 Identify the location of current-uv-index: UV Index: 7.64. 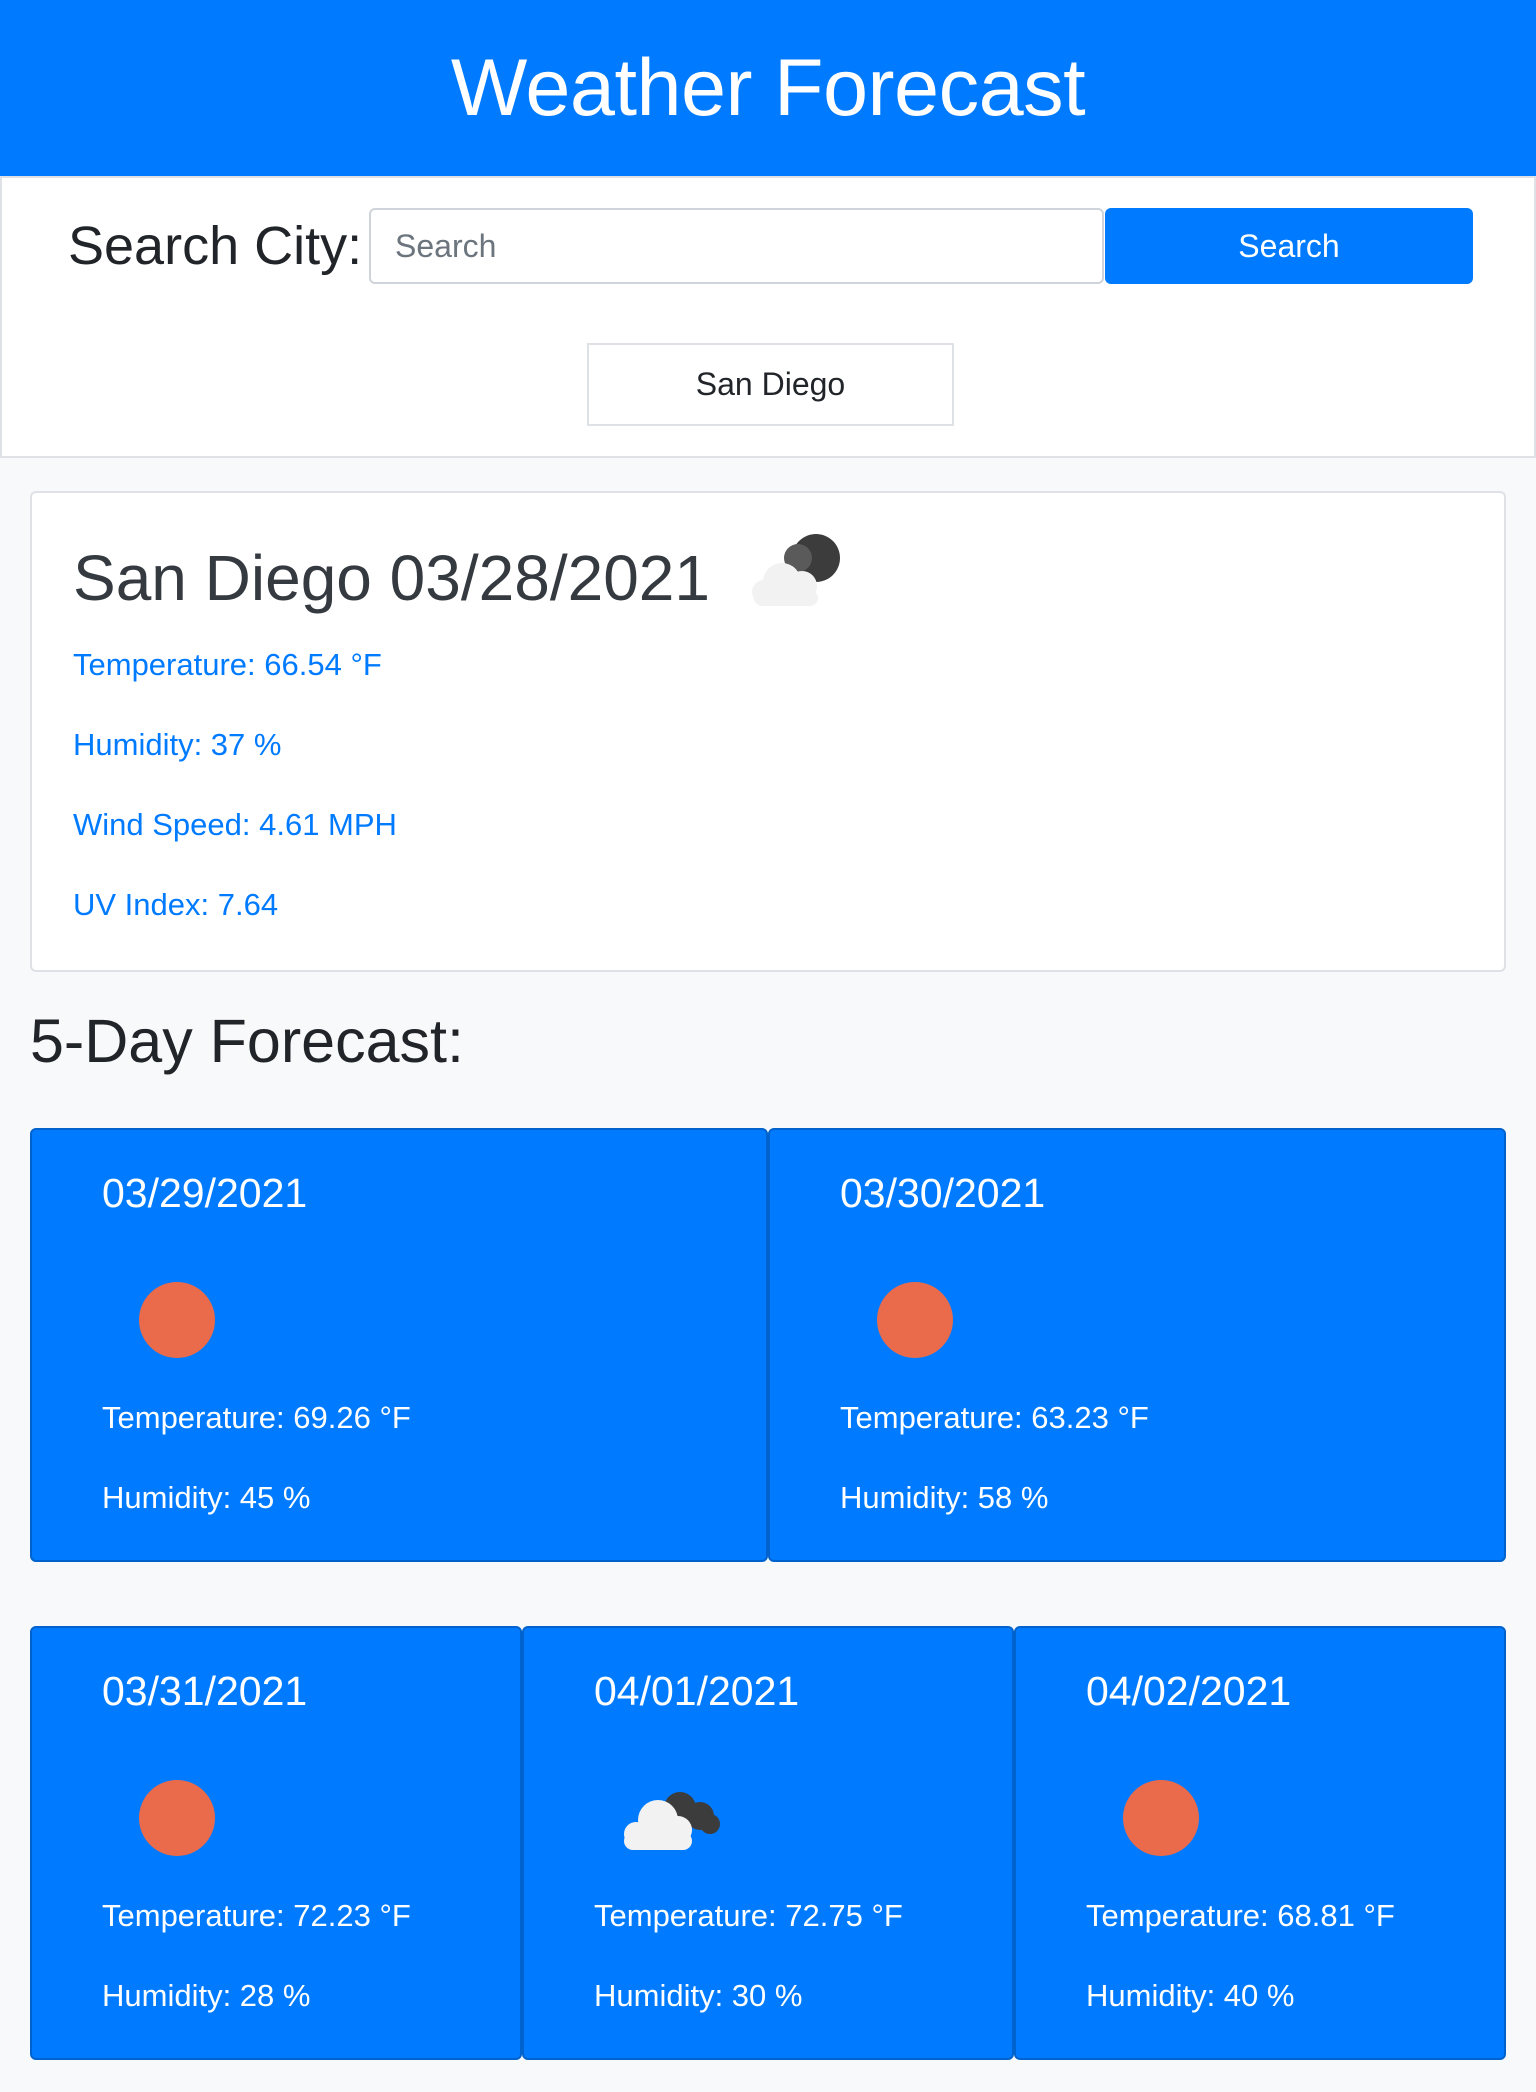
(176, 904).